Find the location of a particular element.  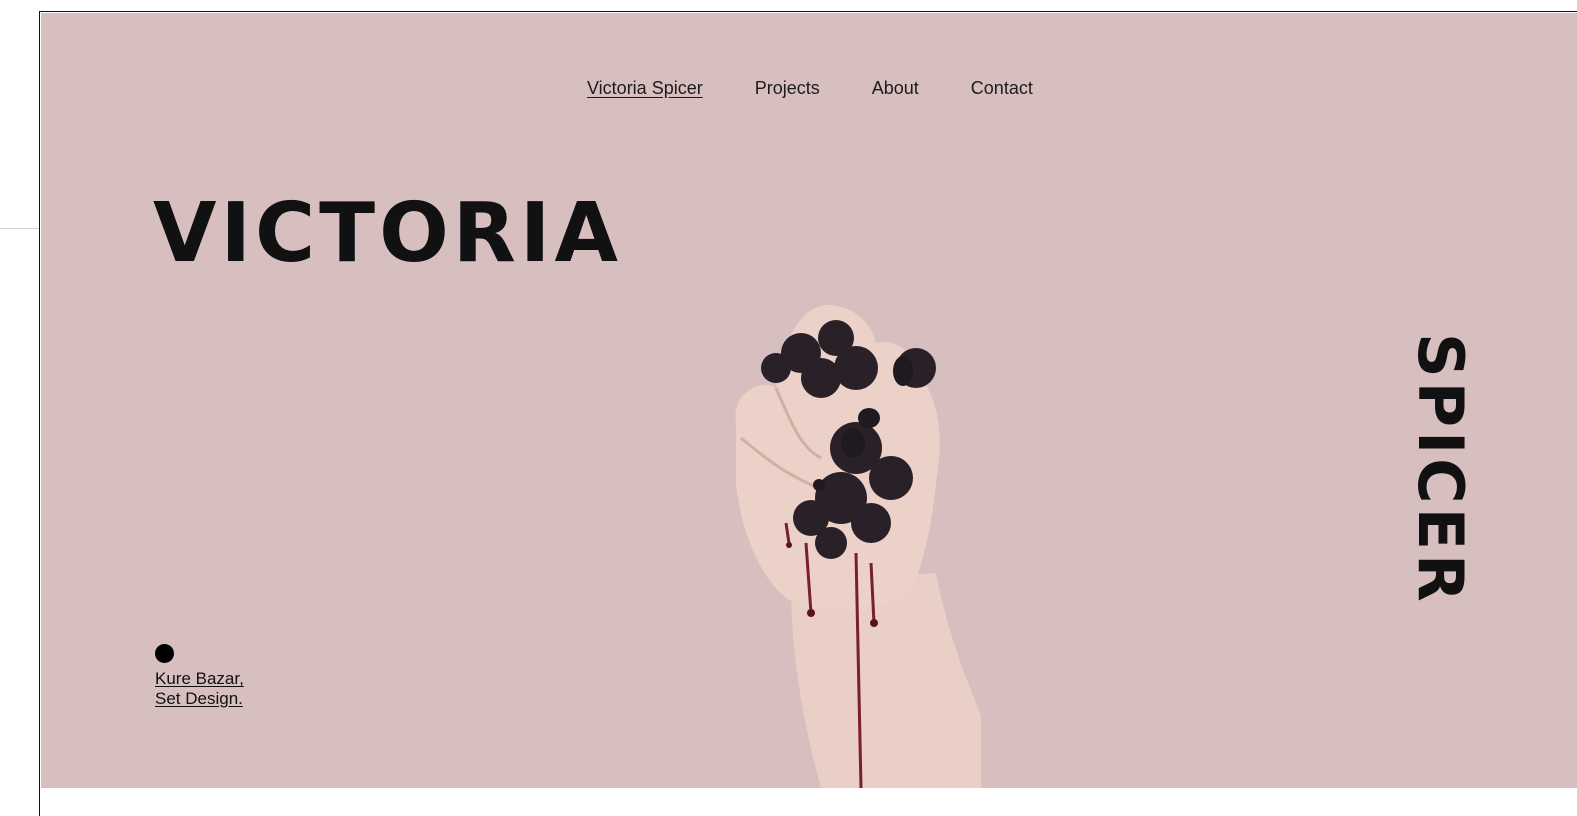

nav-projects-link: Projects is located at coordinates (787, 88).